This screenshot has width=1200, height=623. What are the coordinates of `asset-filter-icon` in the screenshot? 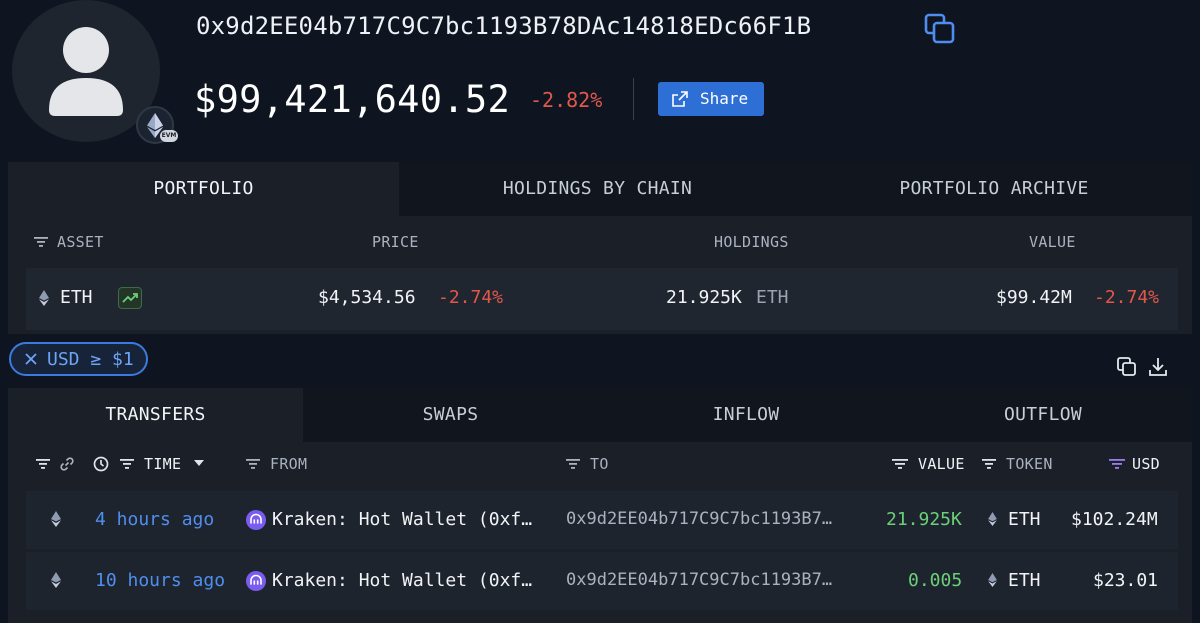 It's located at (41, 242).